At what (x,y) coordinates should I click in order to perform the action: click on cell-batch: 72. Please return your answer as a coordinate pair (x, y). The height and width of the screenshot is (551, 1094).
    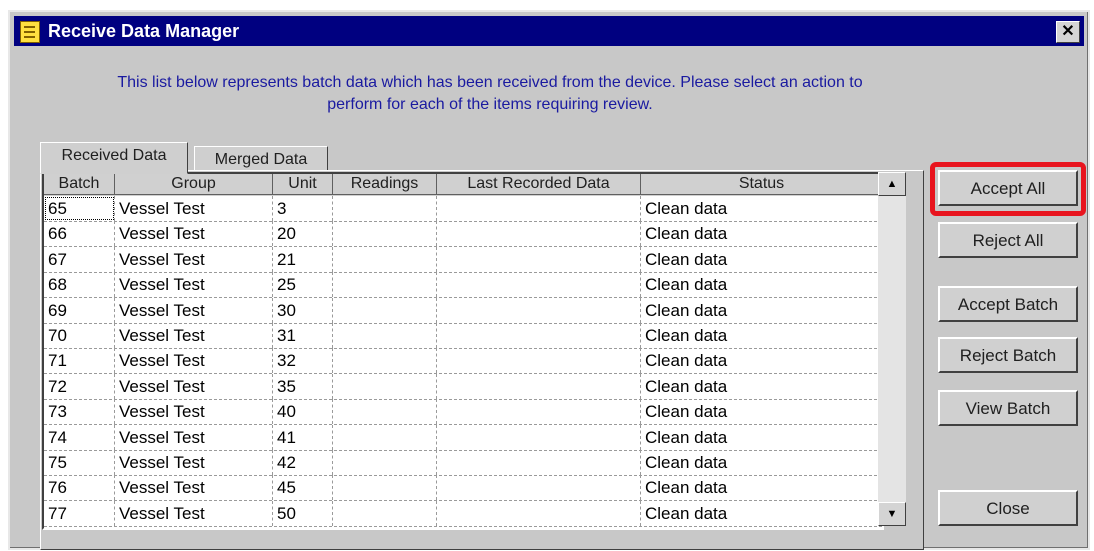
    Looking at the image, I should click on (79, 386).